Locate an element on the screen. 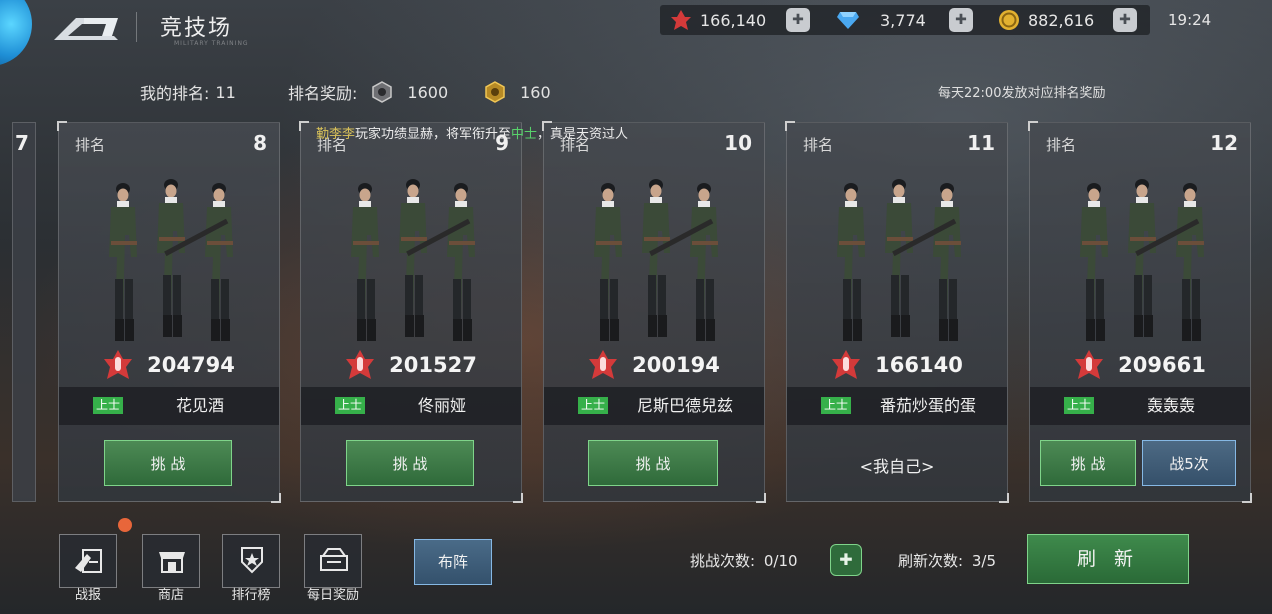  self-indicator: <我自己> is located at coordinates (897, 466).